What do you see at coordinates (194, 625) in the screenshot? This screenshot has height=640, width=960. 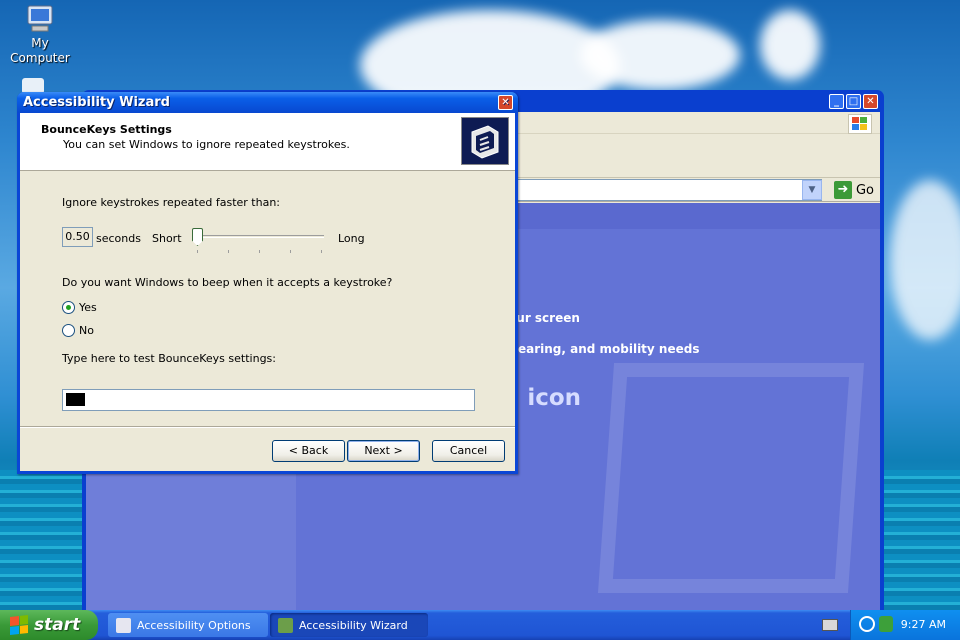 I see `task-label: Accessibility Options` at bounding box center [194, 625].